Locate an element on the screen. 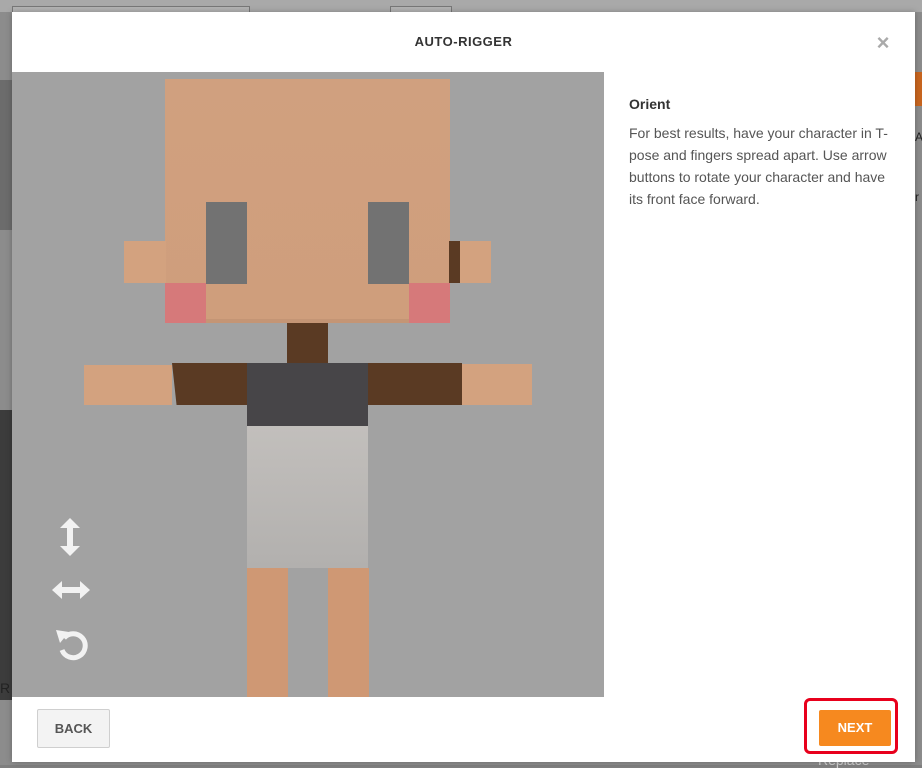 The width and height of the screenshot is (922, 768). character-eye-left is located at coordinates (226, 243).